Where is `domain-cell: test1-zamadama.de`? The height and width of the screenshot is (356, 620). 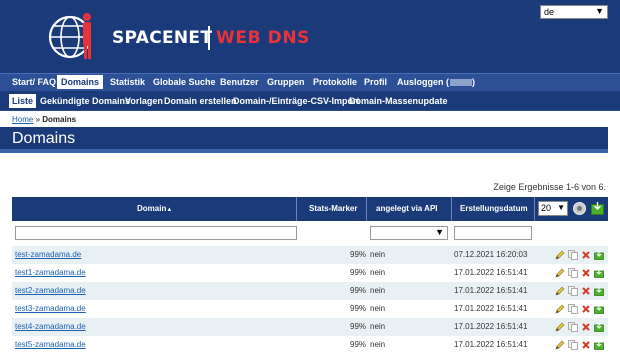 domain-cell: test1-zamadama.de is located at coordinates (50, 272).